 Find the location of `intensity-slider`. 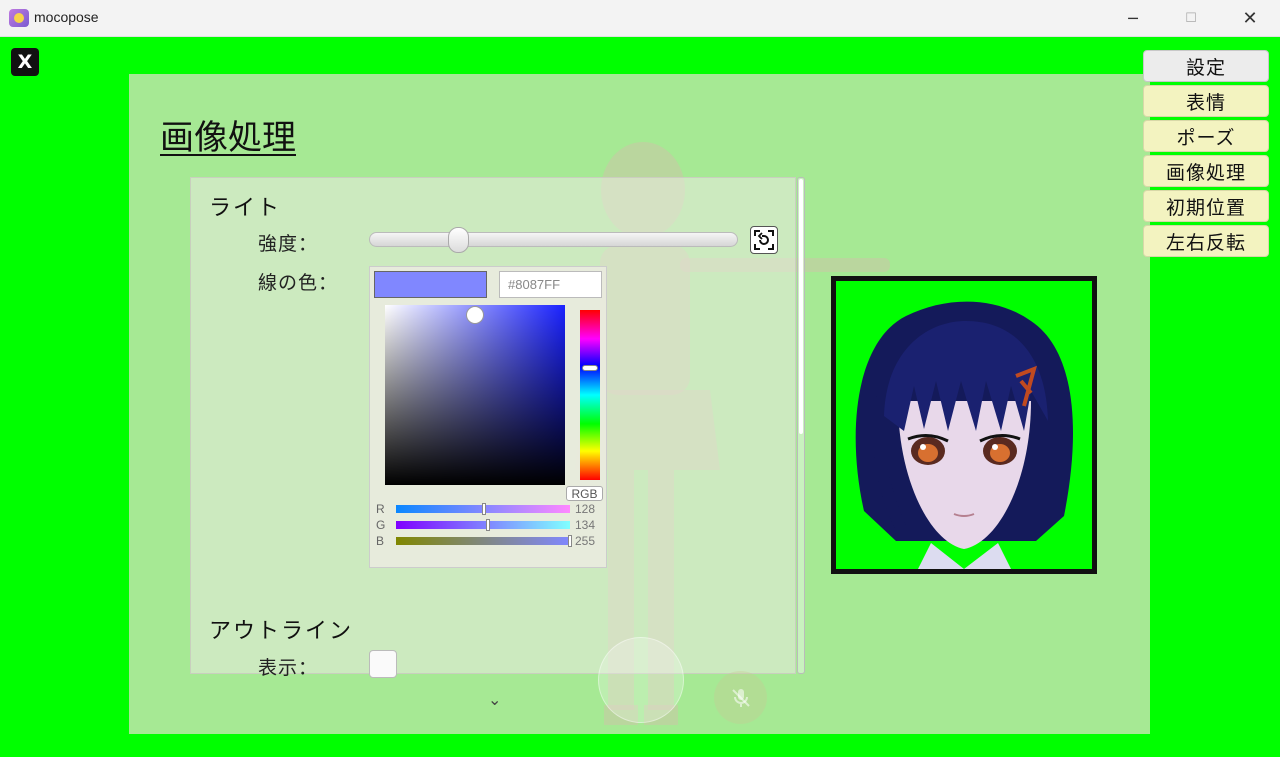

intensity-slider is located at coordinates (553, 239).